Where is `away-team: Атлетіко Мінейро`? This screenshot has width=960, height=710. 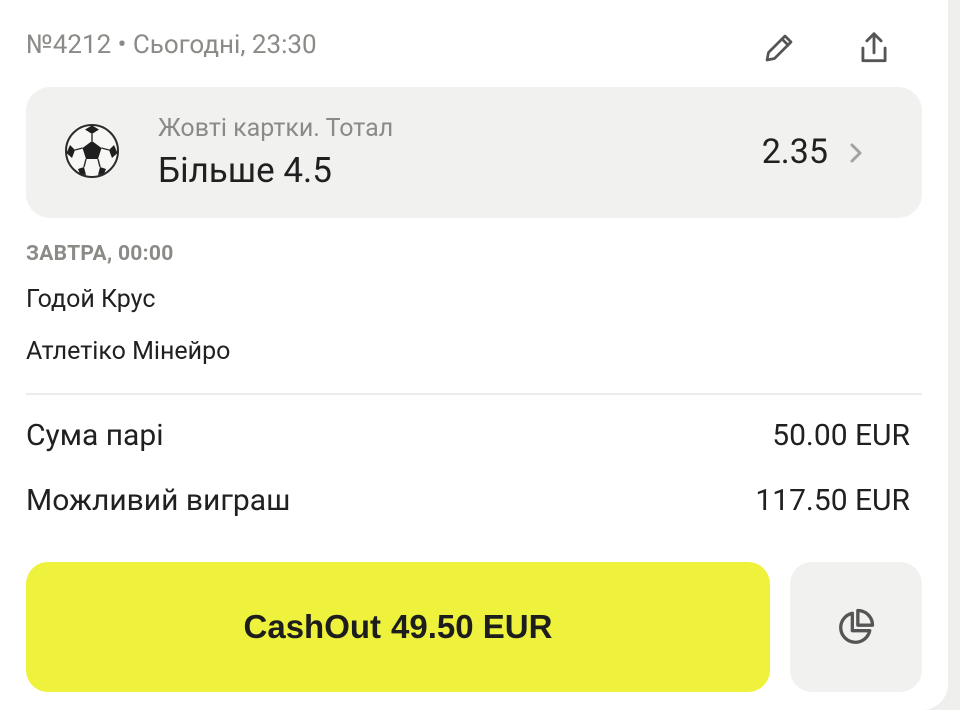 away-team: Атлетіко Мінейро is located at coordinates (128, 351).